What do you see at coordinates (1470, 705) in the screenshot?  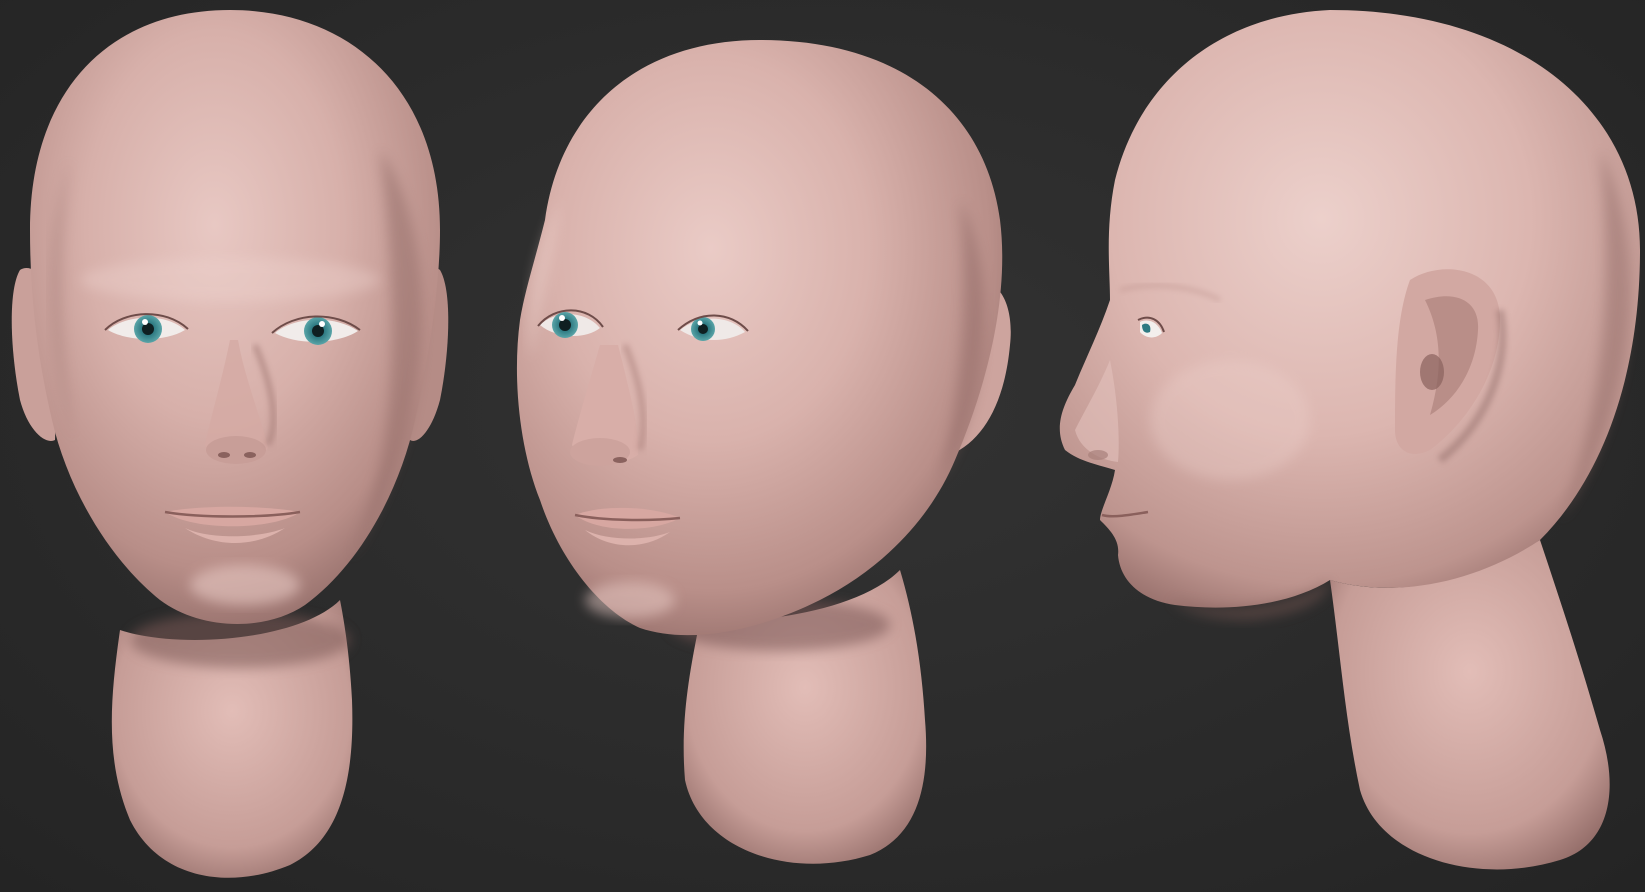 I see `side-neck` at bounding box center [1470, 705].